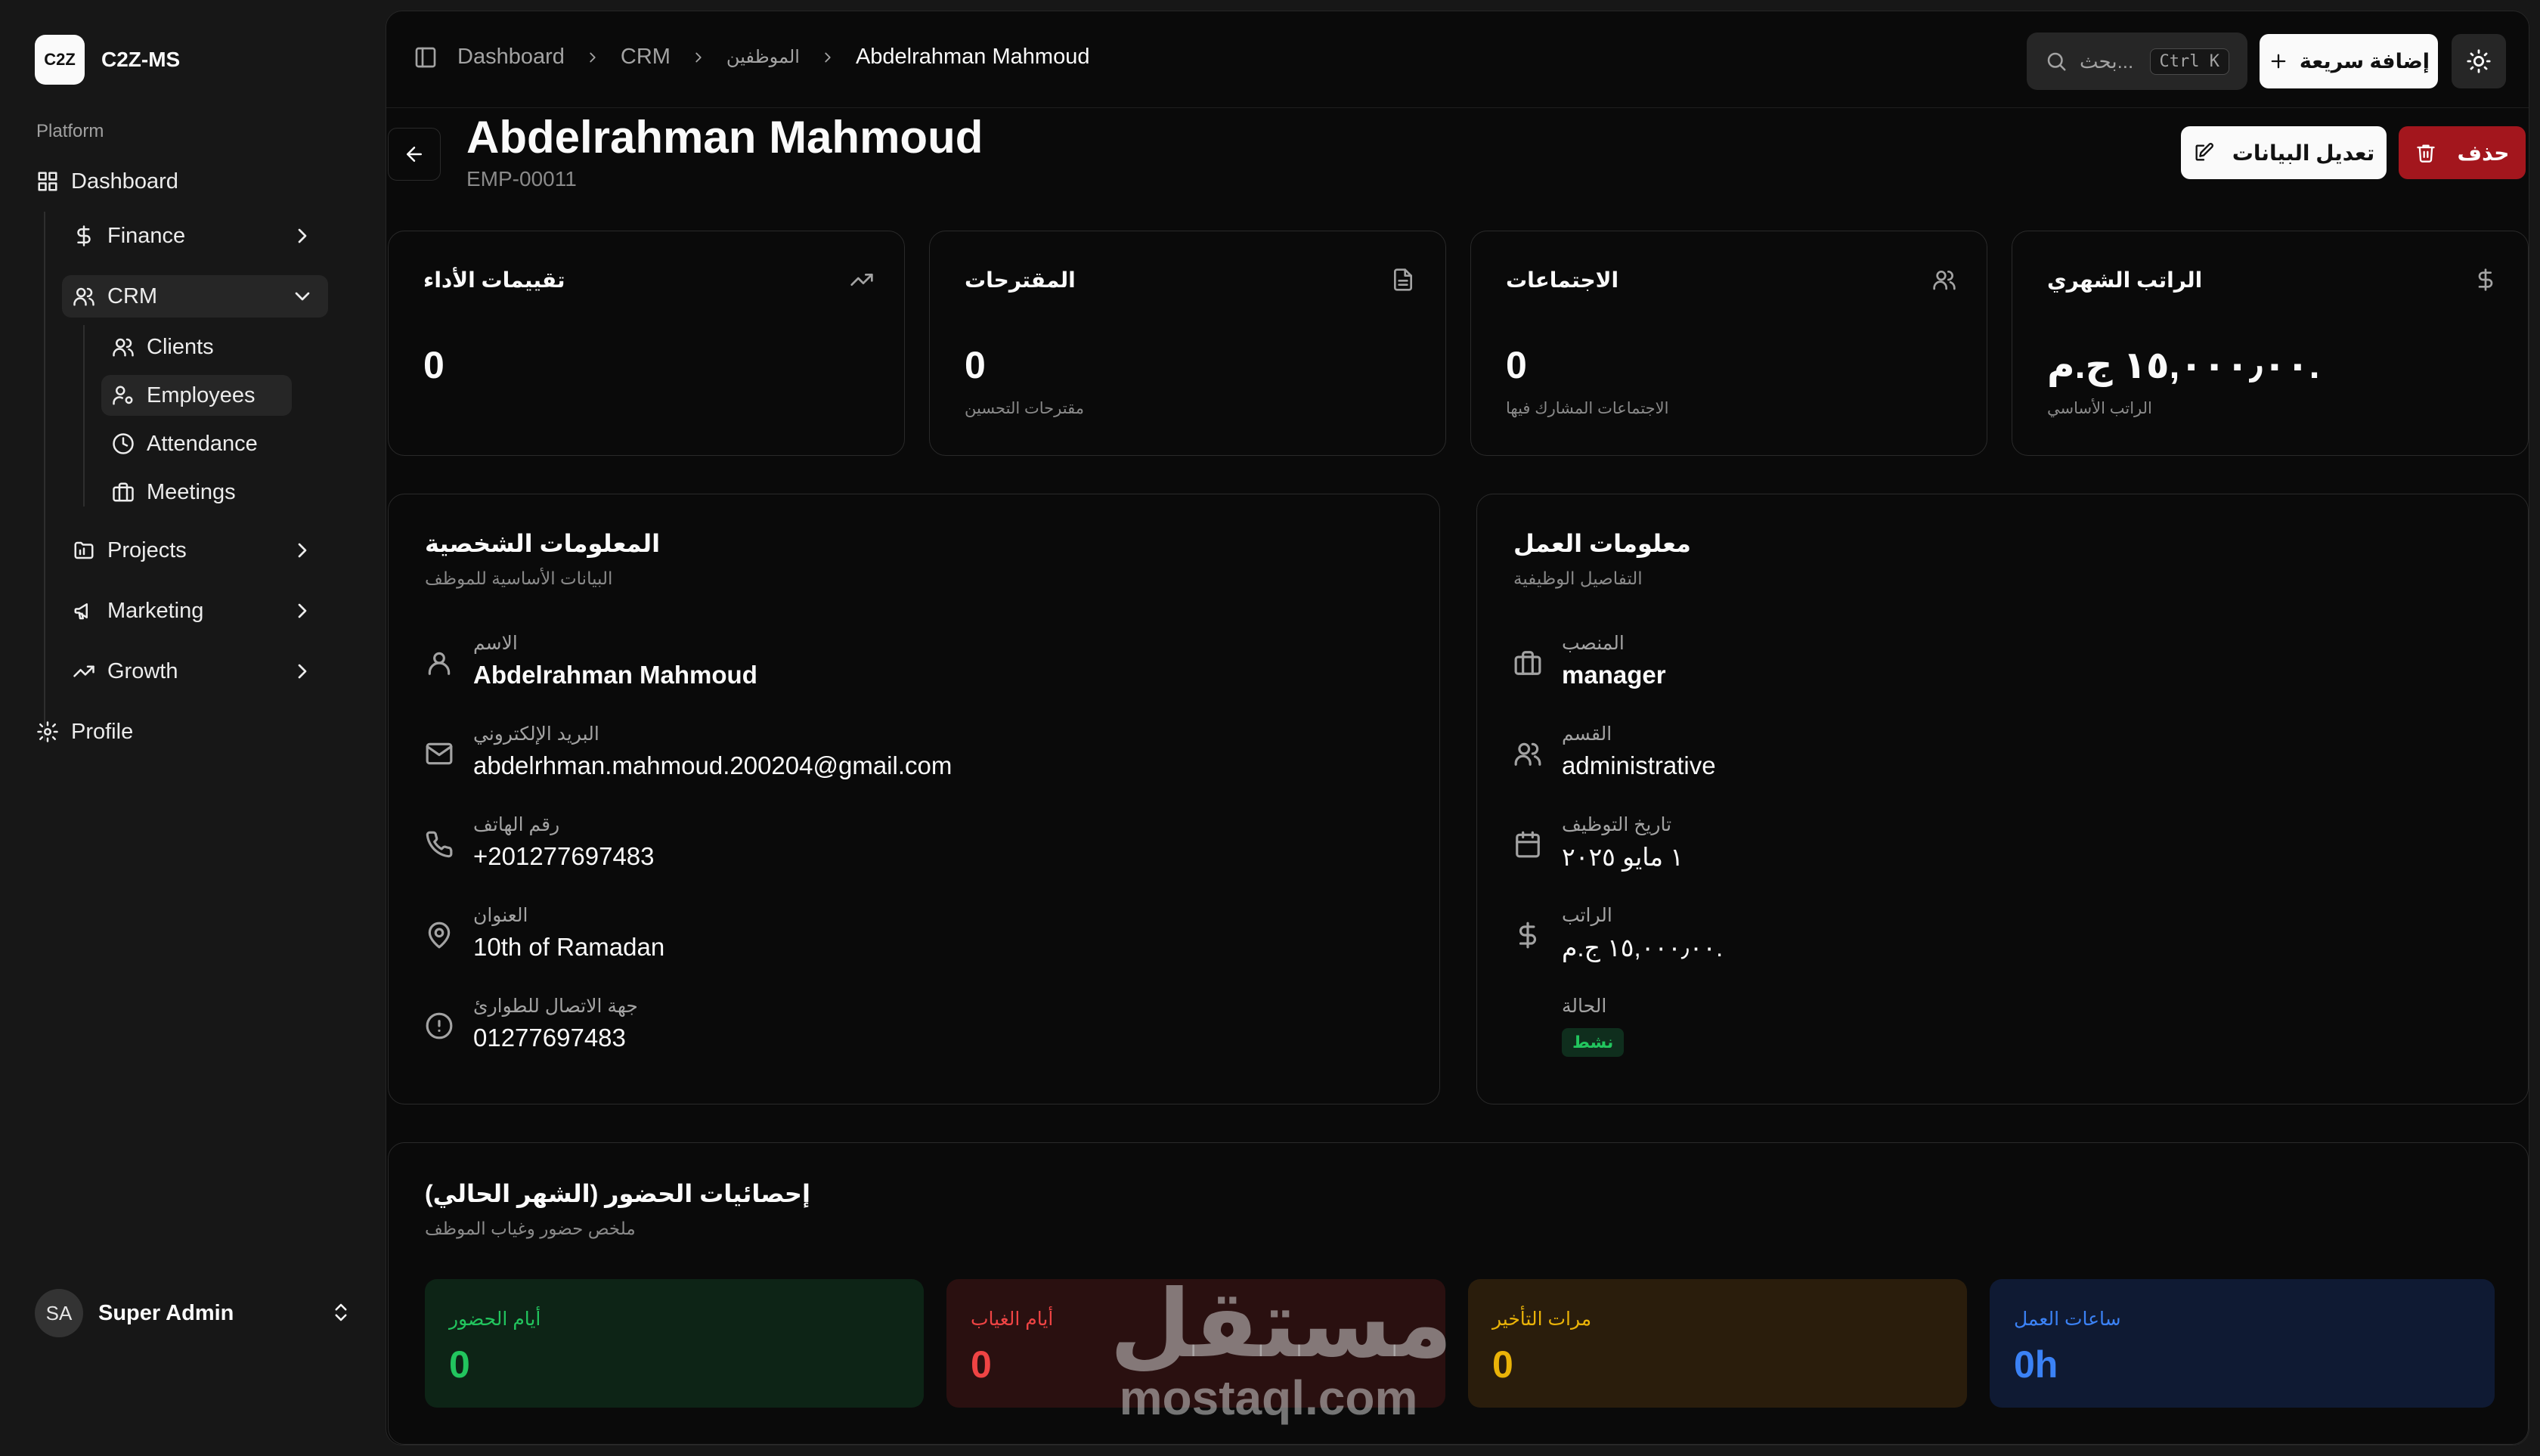  Describe the element at coordinates (1584, 1006) in the screenshot. I see `row-label: الحالة` at that location.